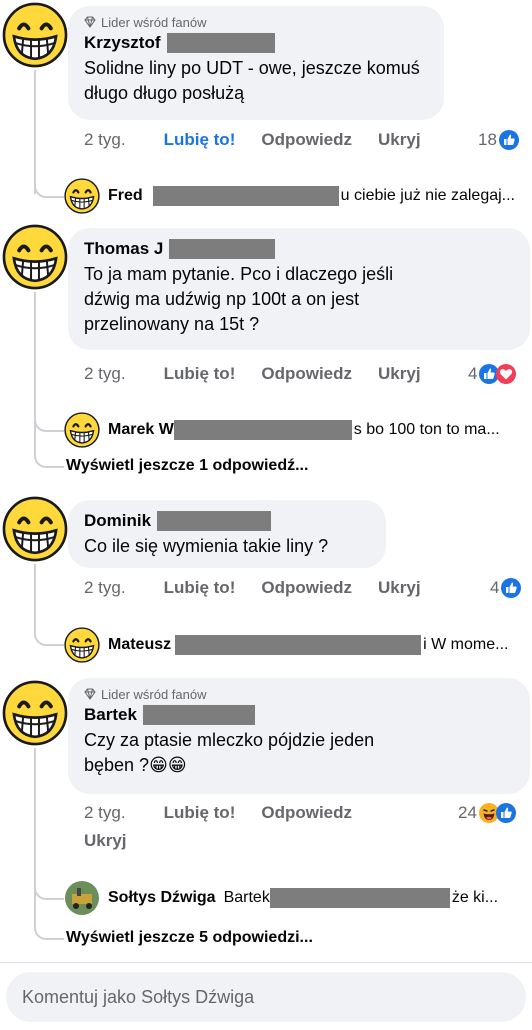  What do you see at coordinates (487, 139) in the screenshot?
I see `reaction-count: 18` at bounding box center [487, 139].